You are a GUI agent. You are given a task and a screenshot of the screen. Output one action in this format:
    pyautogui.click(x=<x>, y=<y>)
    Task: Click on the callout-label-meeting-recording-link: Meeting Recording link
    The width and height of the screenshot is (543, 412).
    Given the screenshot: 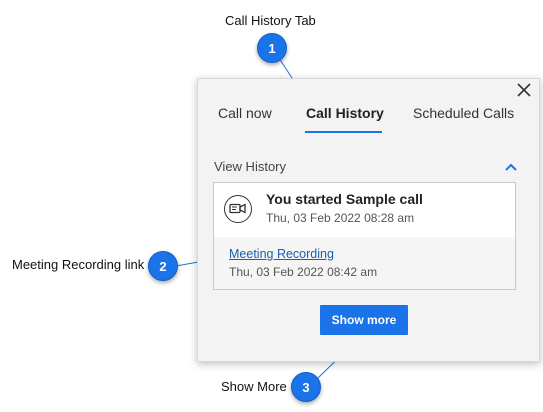 What is the action you would take?
    pyautogui.click(x=78, y=264)
    